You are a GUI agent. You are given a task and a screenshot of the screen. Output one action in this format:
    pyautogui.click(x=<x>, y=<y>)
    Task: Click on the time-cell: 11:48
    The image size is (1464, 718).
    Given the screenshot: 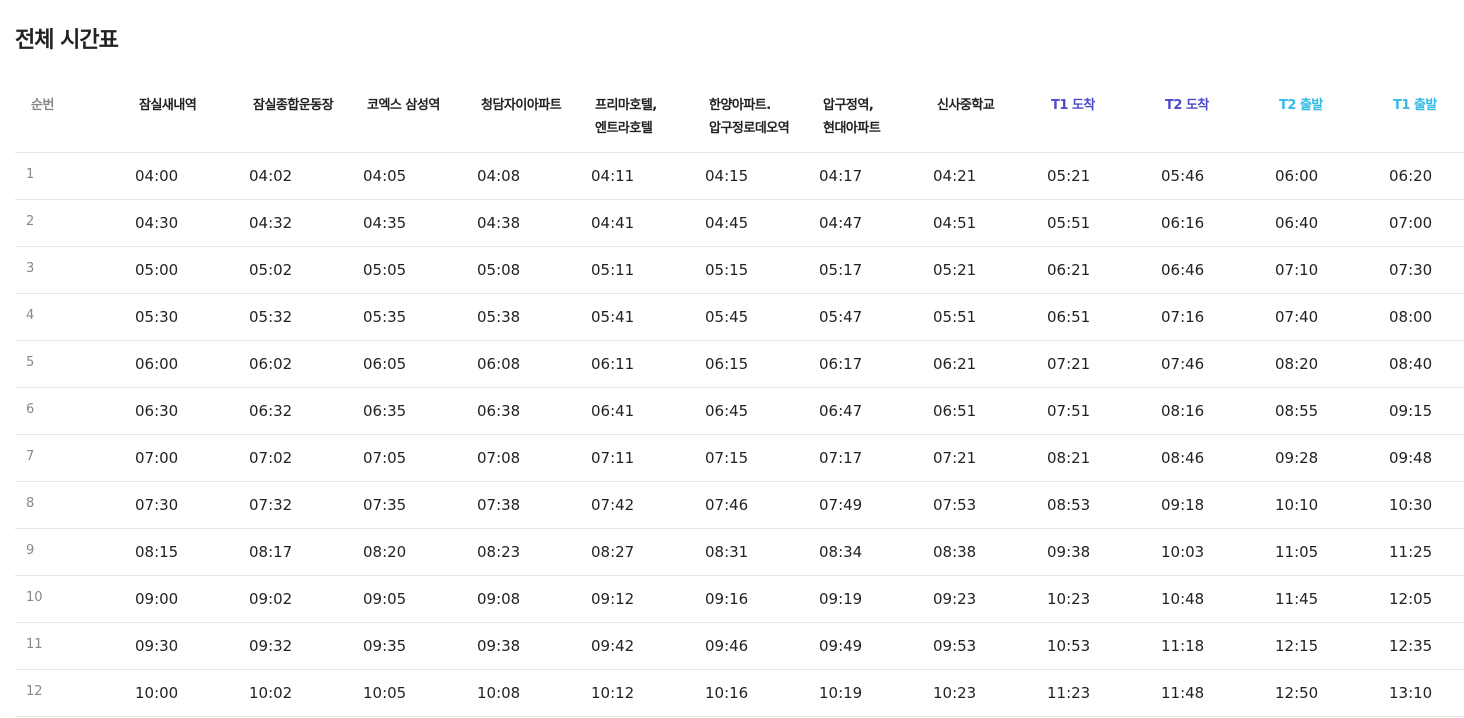 What is the action you would take?
    pyautogui.click(x=1208, y=693)
    